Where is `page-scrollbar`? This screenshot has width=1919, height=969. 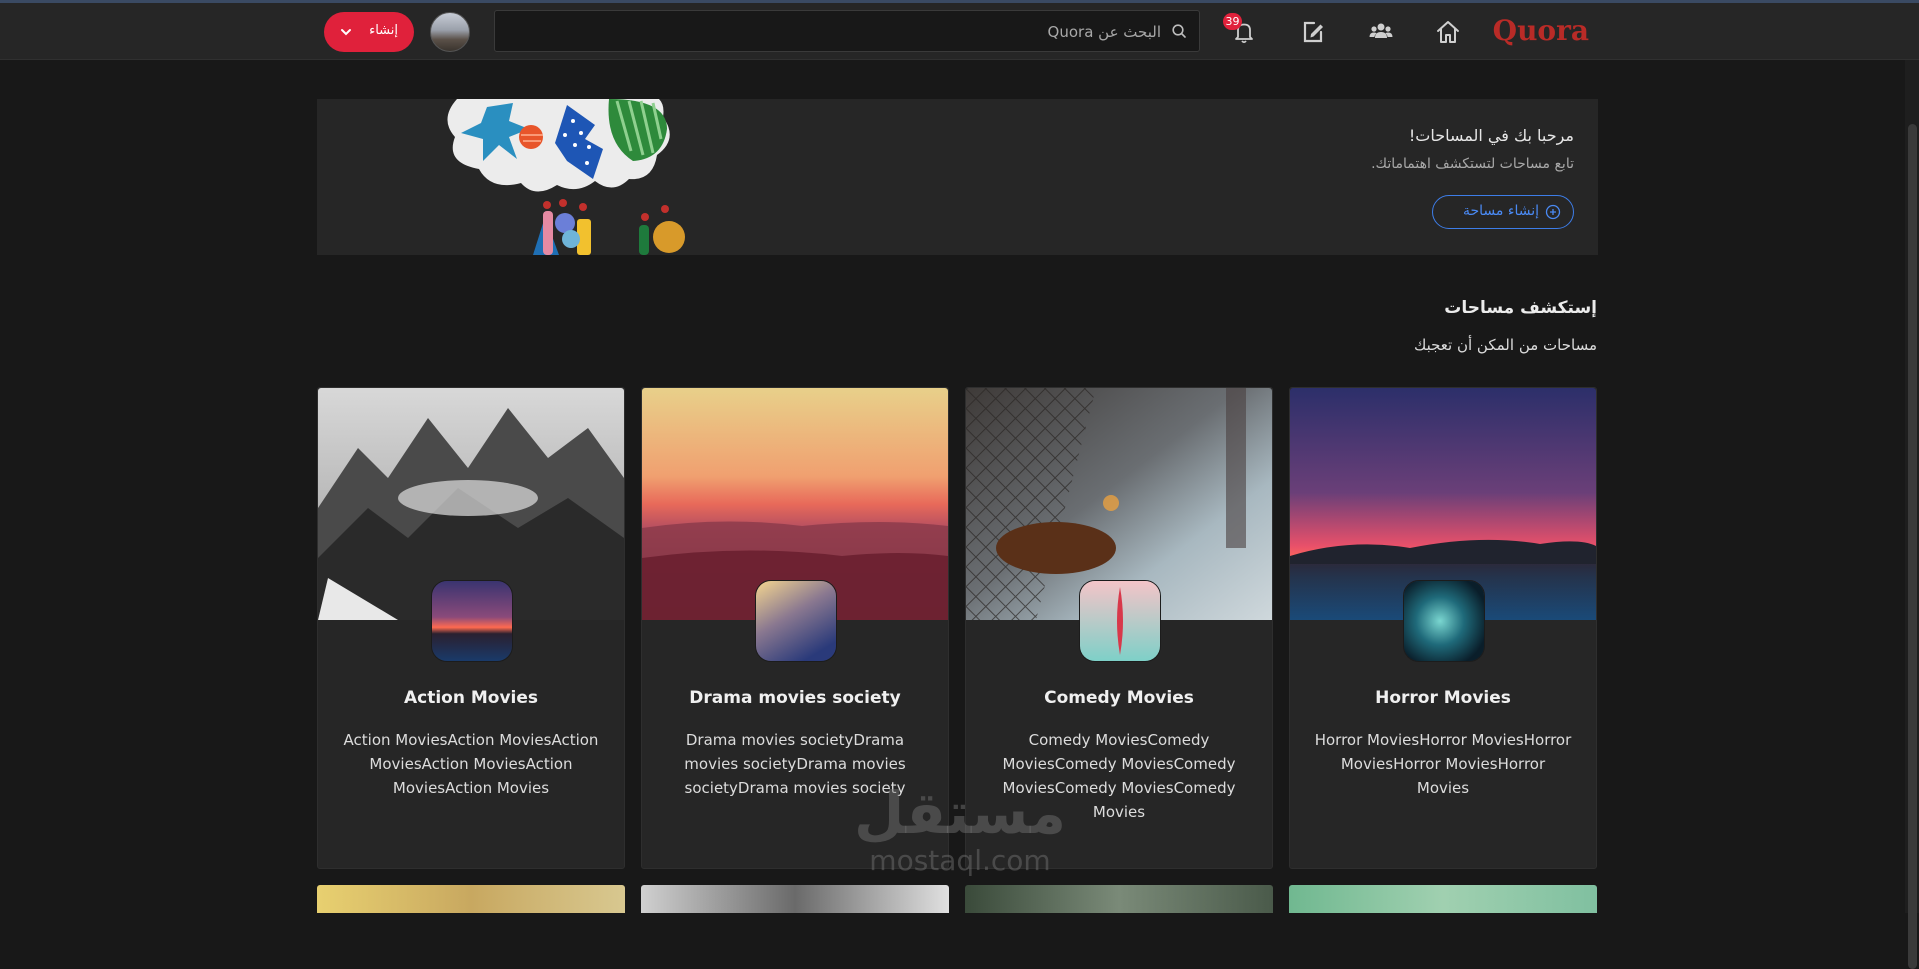 page-scrollbar is located at coordinates (1912, 514).